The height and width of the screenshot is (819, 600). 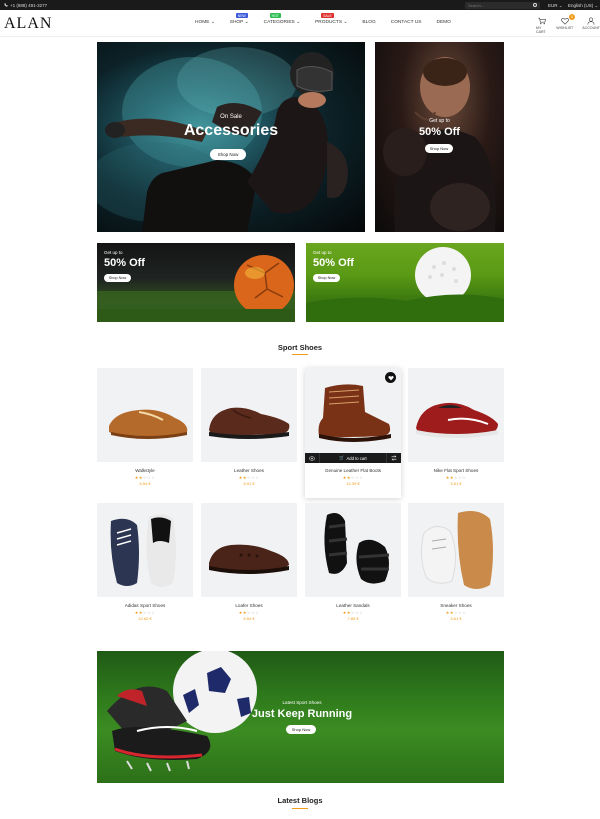 I want to click on product-card: Leather Sandals ★★☆☆☆ 7.85 €, so click(x=353, y=567).